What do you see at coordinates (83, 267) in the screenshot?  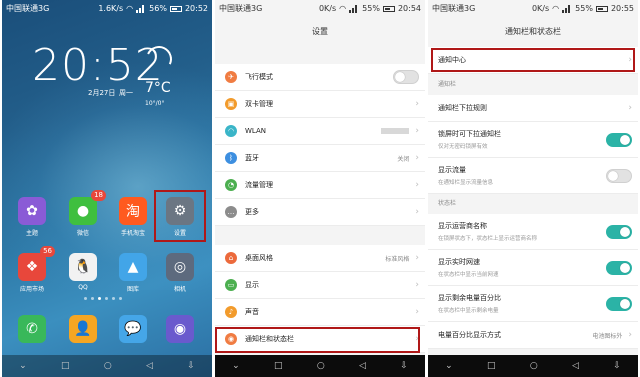 I see `qq-icon: 🐧` at bounding box center [83, 267].